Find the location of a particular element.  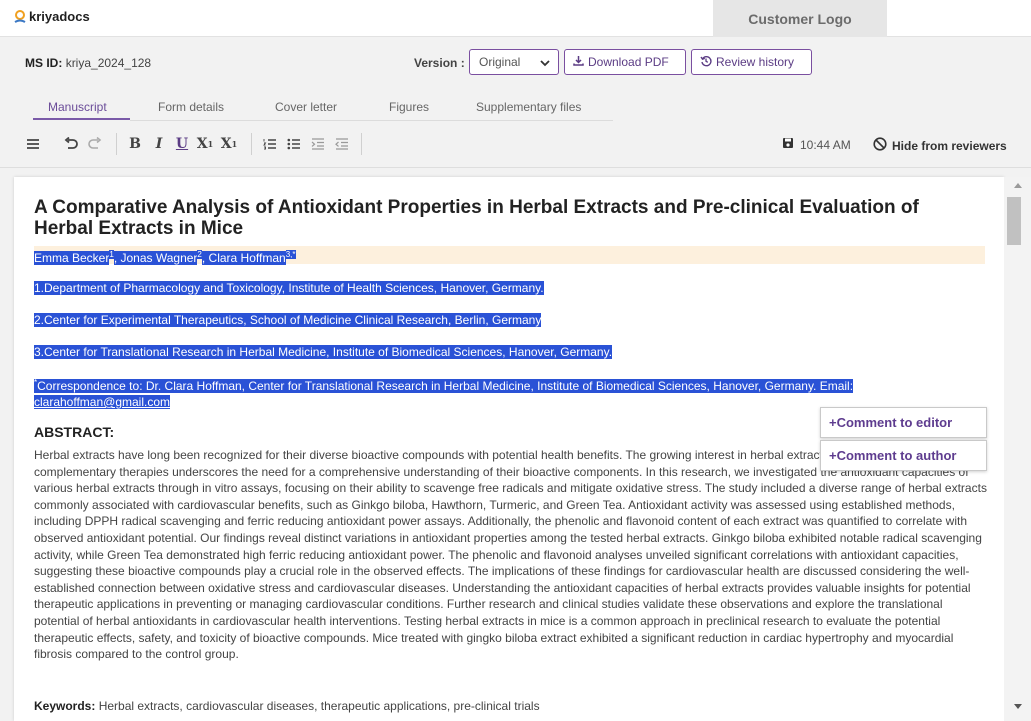

history-icon is located at coordinates (706, 62).